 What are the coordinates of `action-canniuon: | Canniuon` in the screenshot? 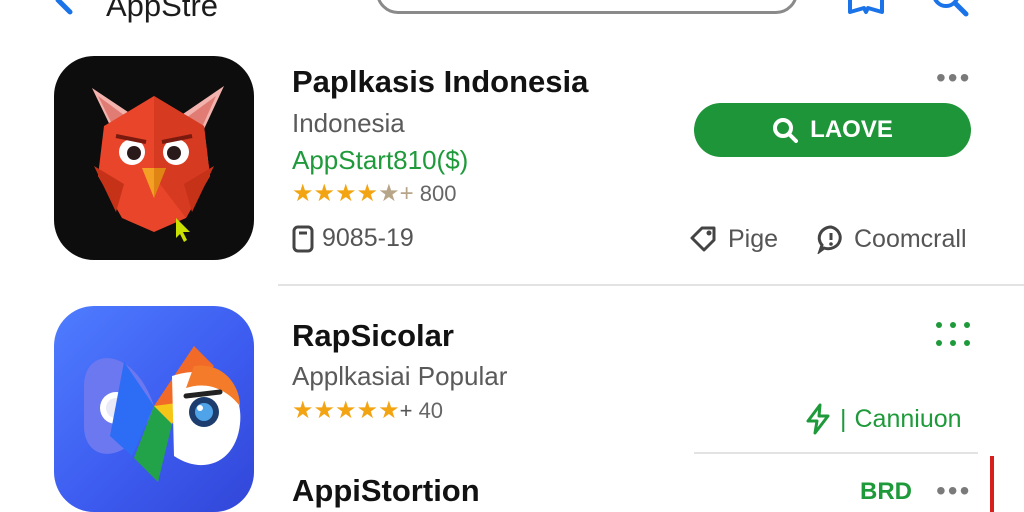 It's located at (883, 419).